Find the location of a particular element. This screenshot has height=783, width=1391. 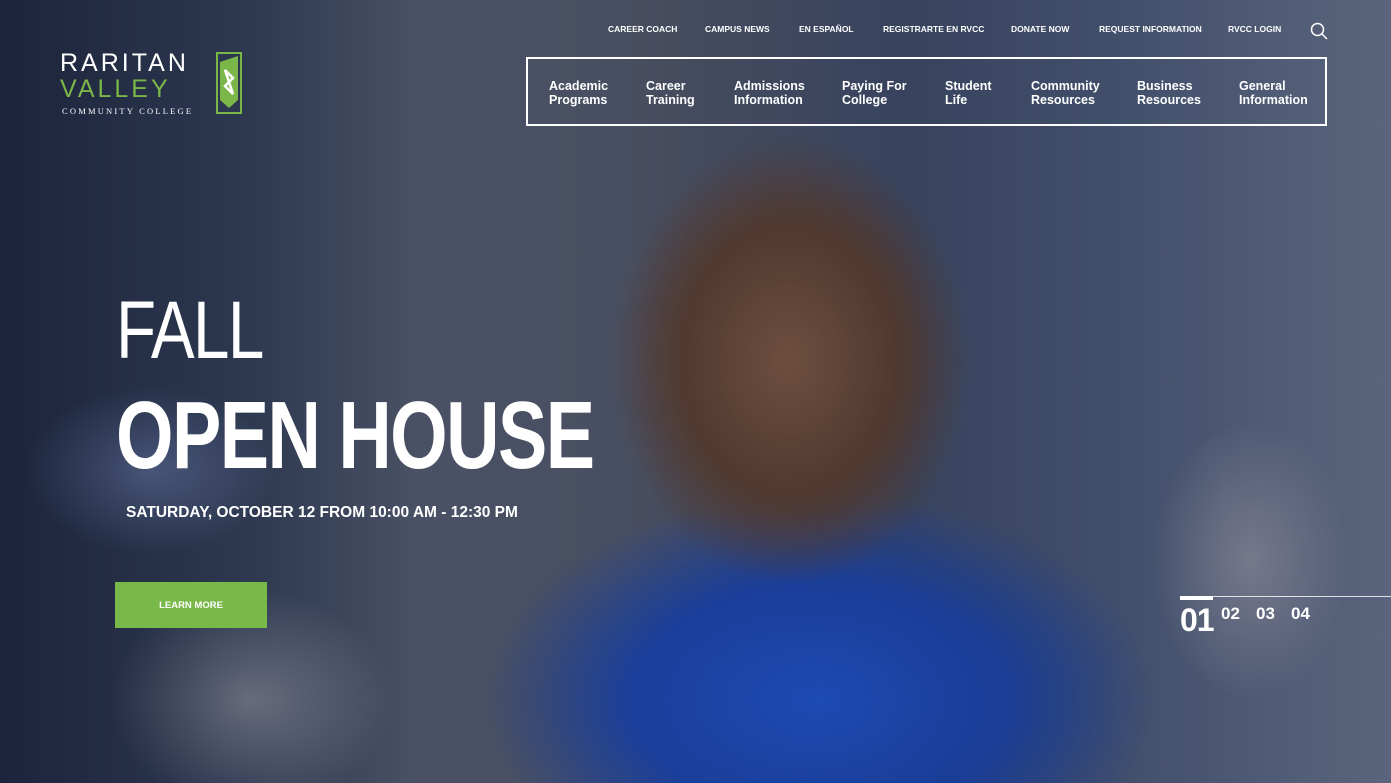

nav-label-line1: Paying For is located at coordinates (874, 86).